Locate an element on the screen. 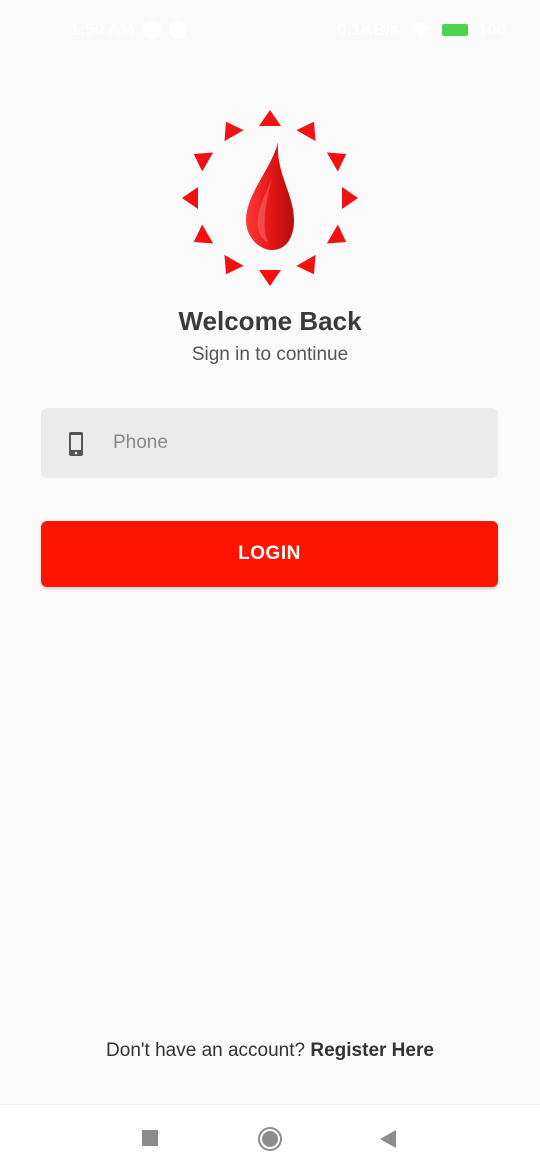 The width and height of the screenshot is (540, 1171). status-left: 1:50 AM is located at coordinates (128, 30).